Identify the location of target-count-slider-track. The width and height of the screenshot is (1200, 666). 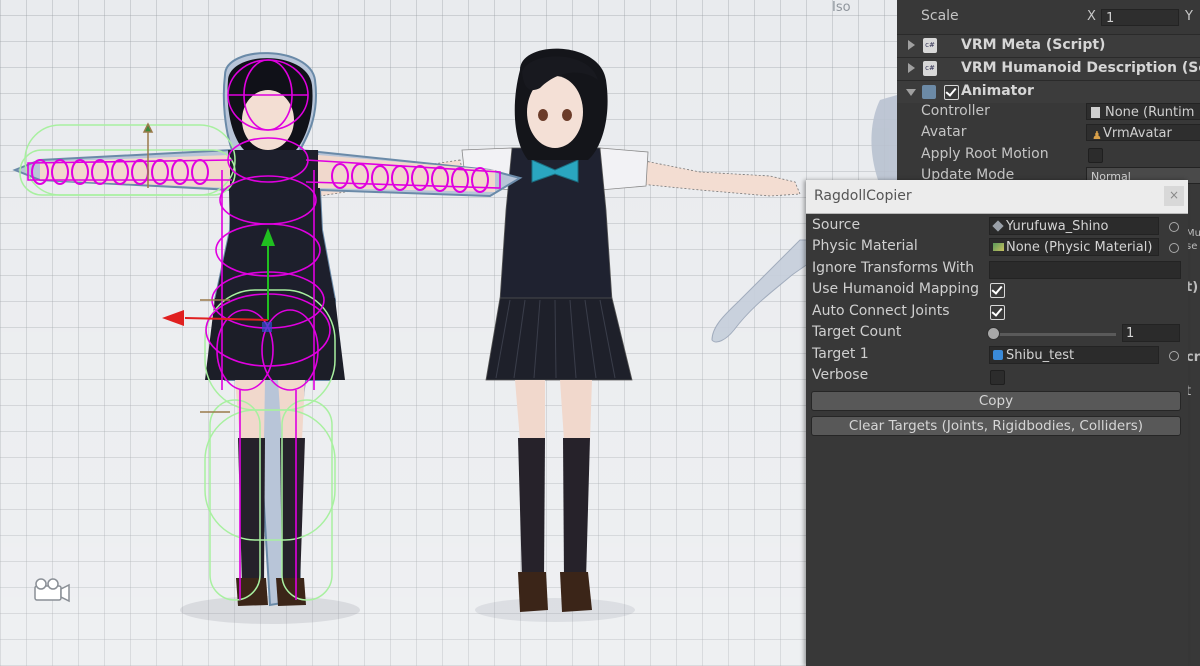
(1054, 334).